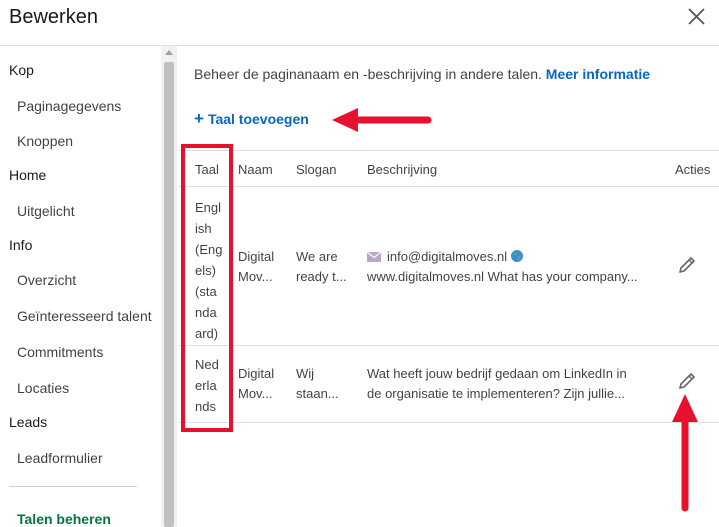 Image resolution: width=719 pixels, height=527 pixels. Describe the element at coordinates (169, 52) in the screenshot. I see `scroll-up-icon` at that location.